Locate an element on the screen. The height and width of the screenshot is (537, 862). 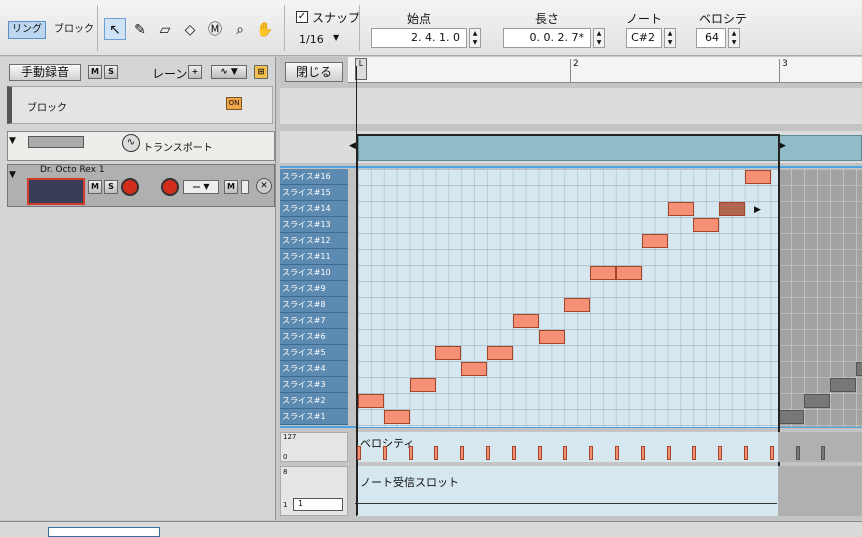
add-lane-button: + is located at coordinates (195, 72).